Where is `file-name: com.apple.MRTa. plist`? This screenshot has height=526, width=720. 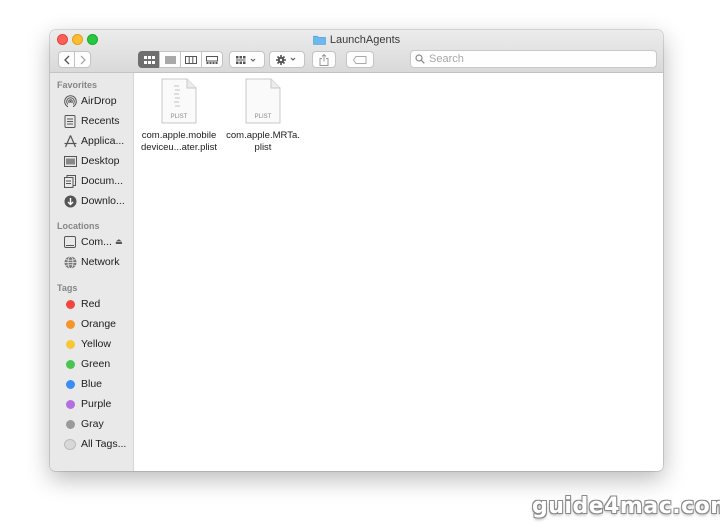
file-name: com.apple.MRTa. plist is located at coordinates (263, 142).